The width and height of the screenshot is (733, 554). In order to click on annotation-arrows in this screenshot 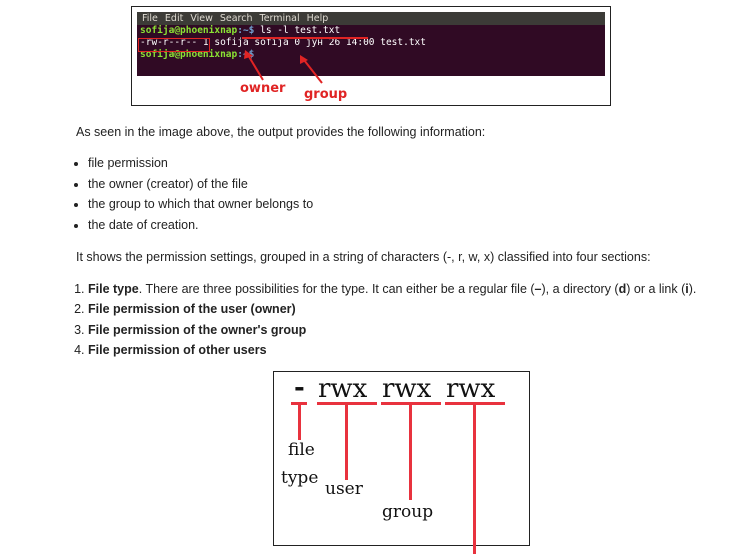, I will do `click(283, 67)`.